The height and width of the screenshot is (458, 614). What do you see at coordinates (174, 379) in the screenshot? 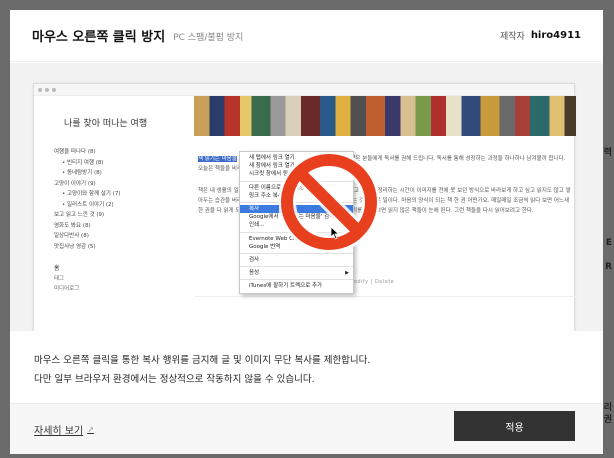
I see `description-line: 다만 일부 브라우저 환경에서는 정상적으로 작동하지 않을 수 있습니다.` at bounding box center [174, 379].